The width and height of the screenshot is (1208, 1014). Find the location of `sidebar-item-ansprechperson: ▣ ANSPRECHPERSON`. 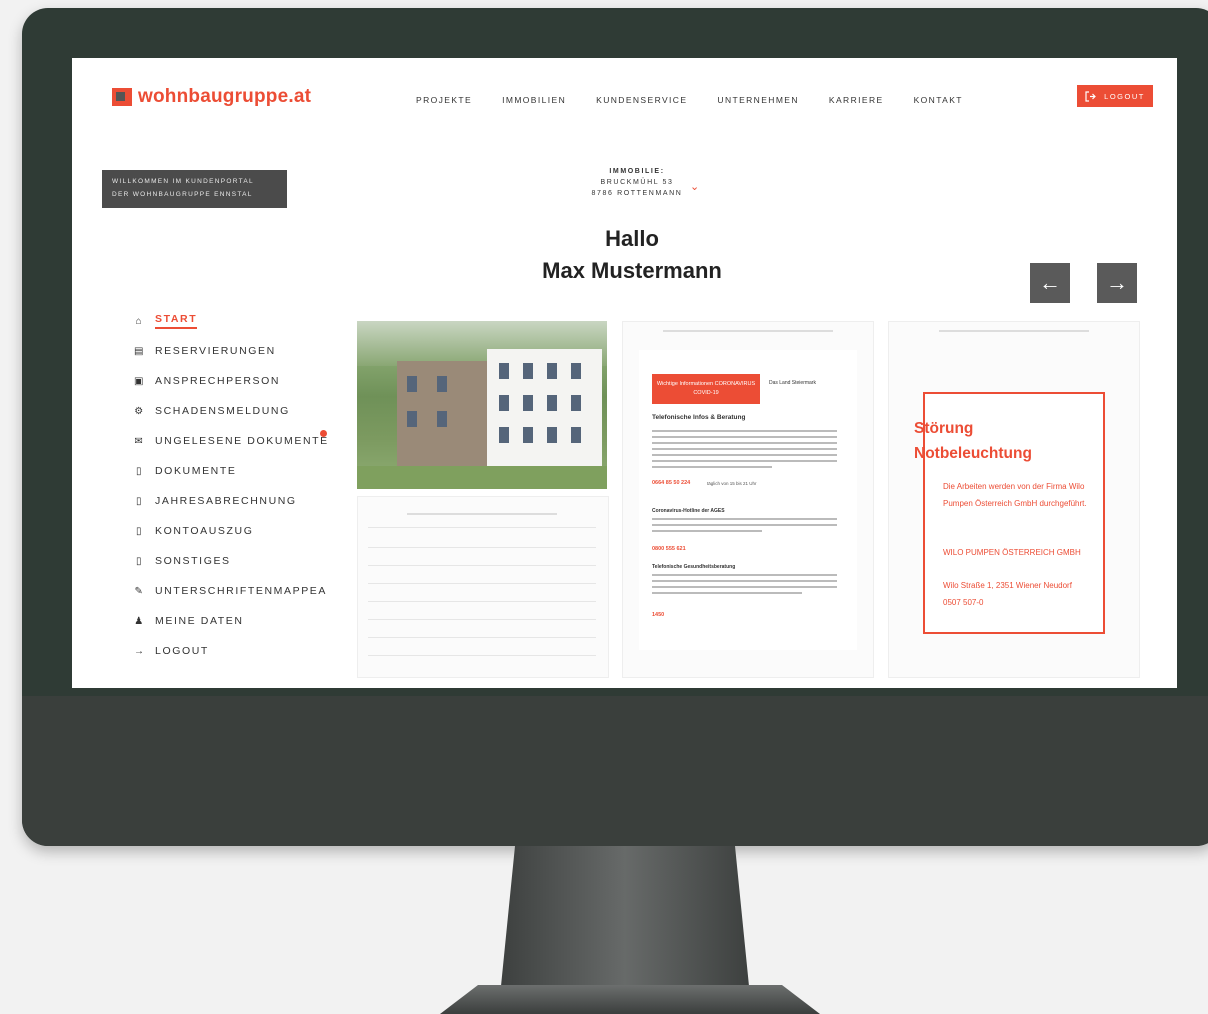

sidebar-item-ansprechperson: ▣ ANSPRECHPERSON is located at coordinates (231, 381).